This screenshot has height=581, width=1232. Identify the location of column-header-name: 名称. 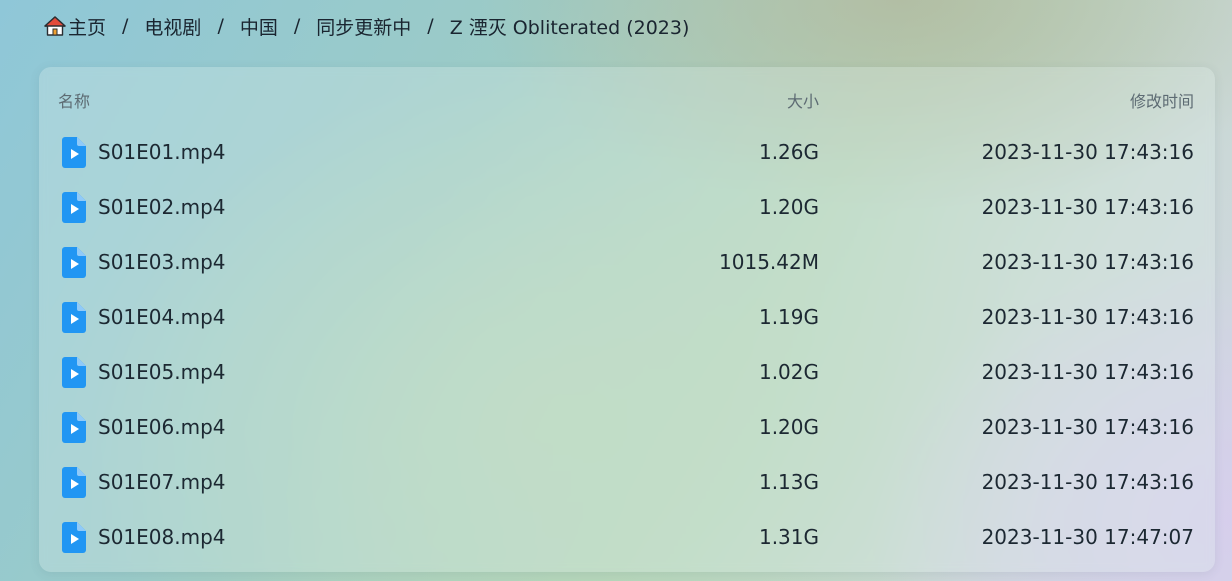
(74, 100).